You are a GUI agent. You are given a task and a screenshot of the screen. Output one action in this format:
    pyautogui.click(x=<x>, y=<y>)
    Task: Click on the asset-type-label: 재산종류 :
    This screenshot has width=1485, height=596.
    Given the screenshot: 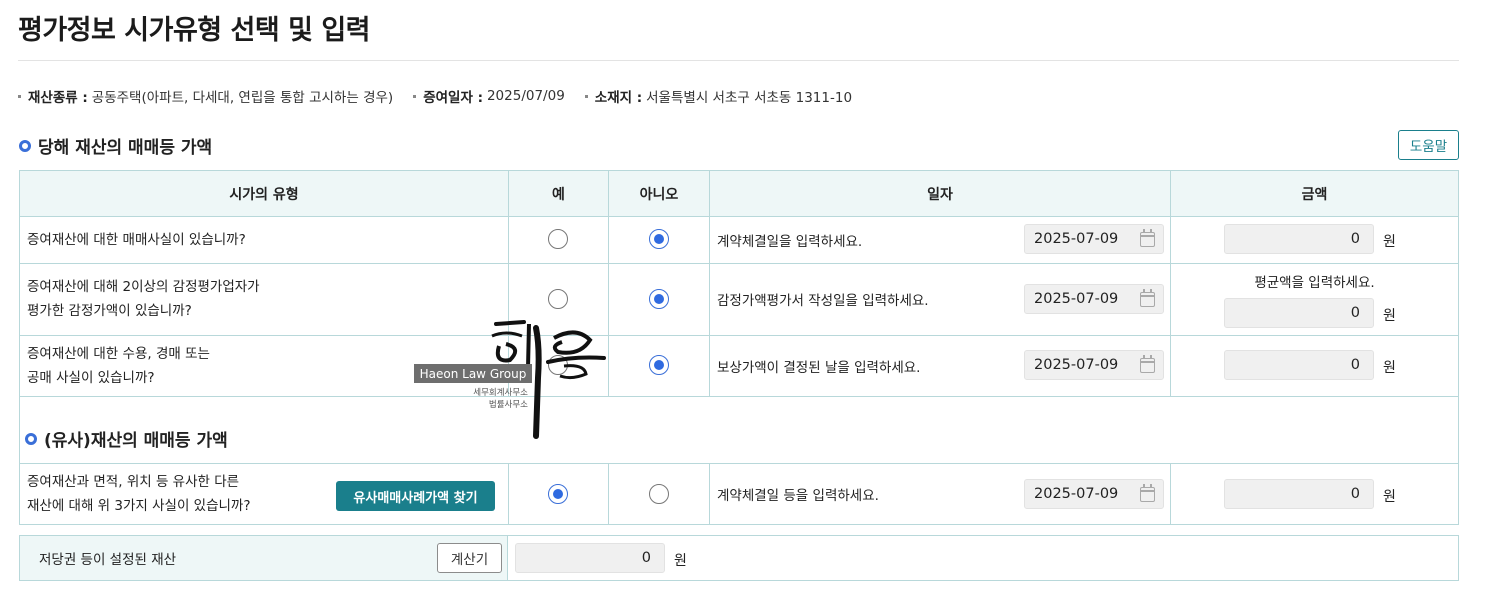 What is the action you would take?
    pyautogui.click(x=58, y=98)
    